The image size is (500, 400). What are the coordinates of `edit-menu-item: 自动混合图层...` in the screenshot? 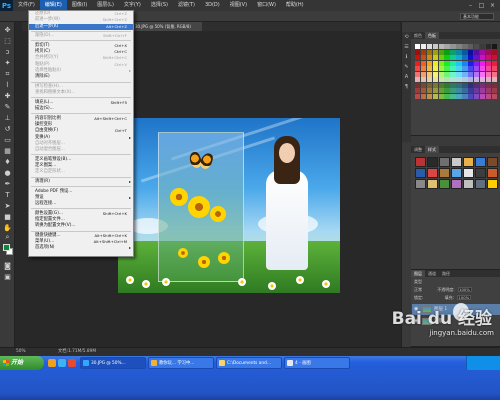 It's located at (81, 150).